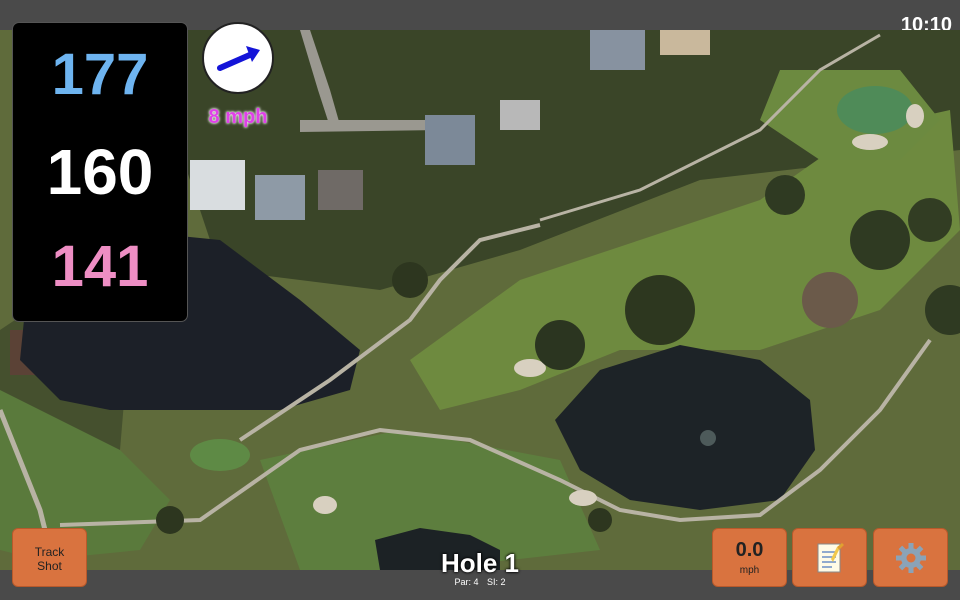 This screenshot has width=960, height=600. What do you see at coordinates (49, 552) in the screenshot?
I see `track-shot-label-line1: Track` at bounding box center [49, 552].